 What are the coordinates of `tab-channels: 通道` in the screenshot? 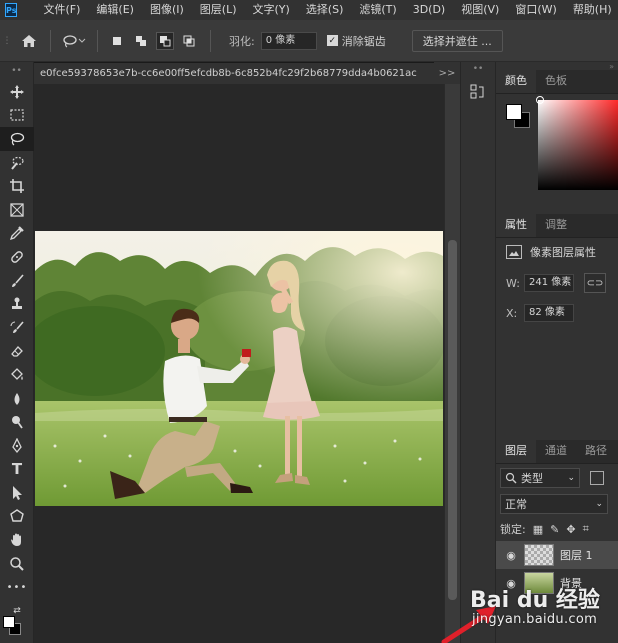 It's located at (556, 451).